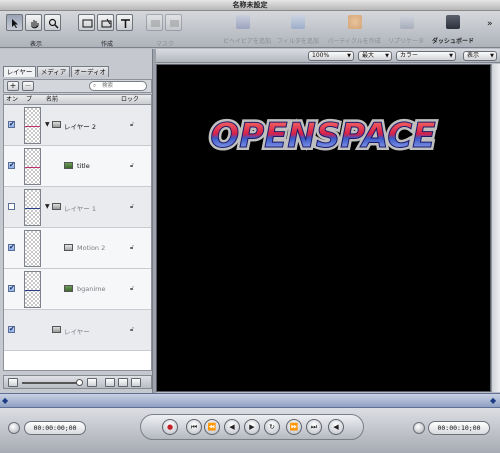  What do you see at coordinates (490, 24) in the screenshot?
I see `toolbar-overflow-button: »` at bounding box center [490, 24].